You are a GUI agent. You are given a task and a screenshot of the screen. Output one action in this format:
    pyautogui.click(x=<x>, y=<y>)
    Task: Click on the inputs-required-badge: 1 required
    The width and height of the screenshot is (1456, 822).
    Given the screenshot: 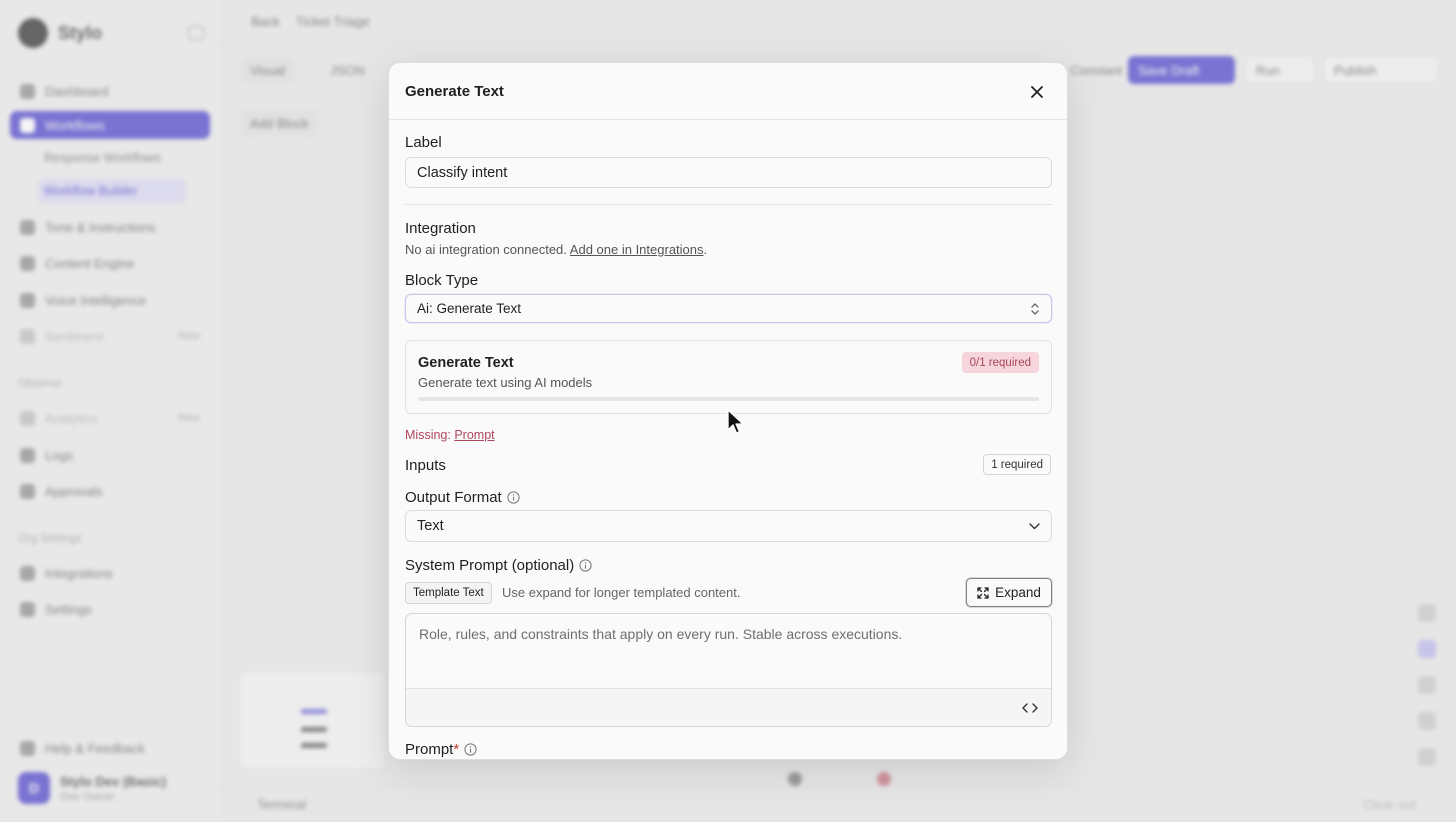 What is the action you would take?
    pyautogui.click(x=1017, y=464)
    